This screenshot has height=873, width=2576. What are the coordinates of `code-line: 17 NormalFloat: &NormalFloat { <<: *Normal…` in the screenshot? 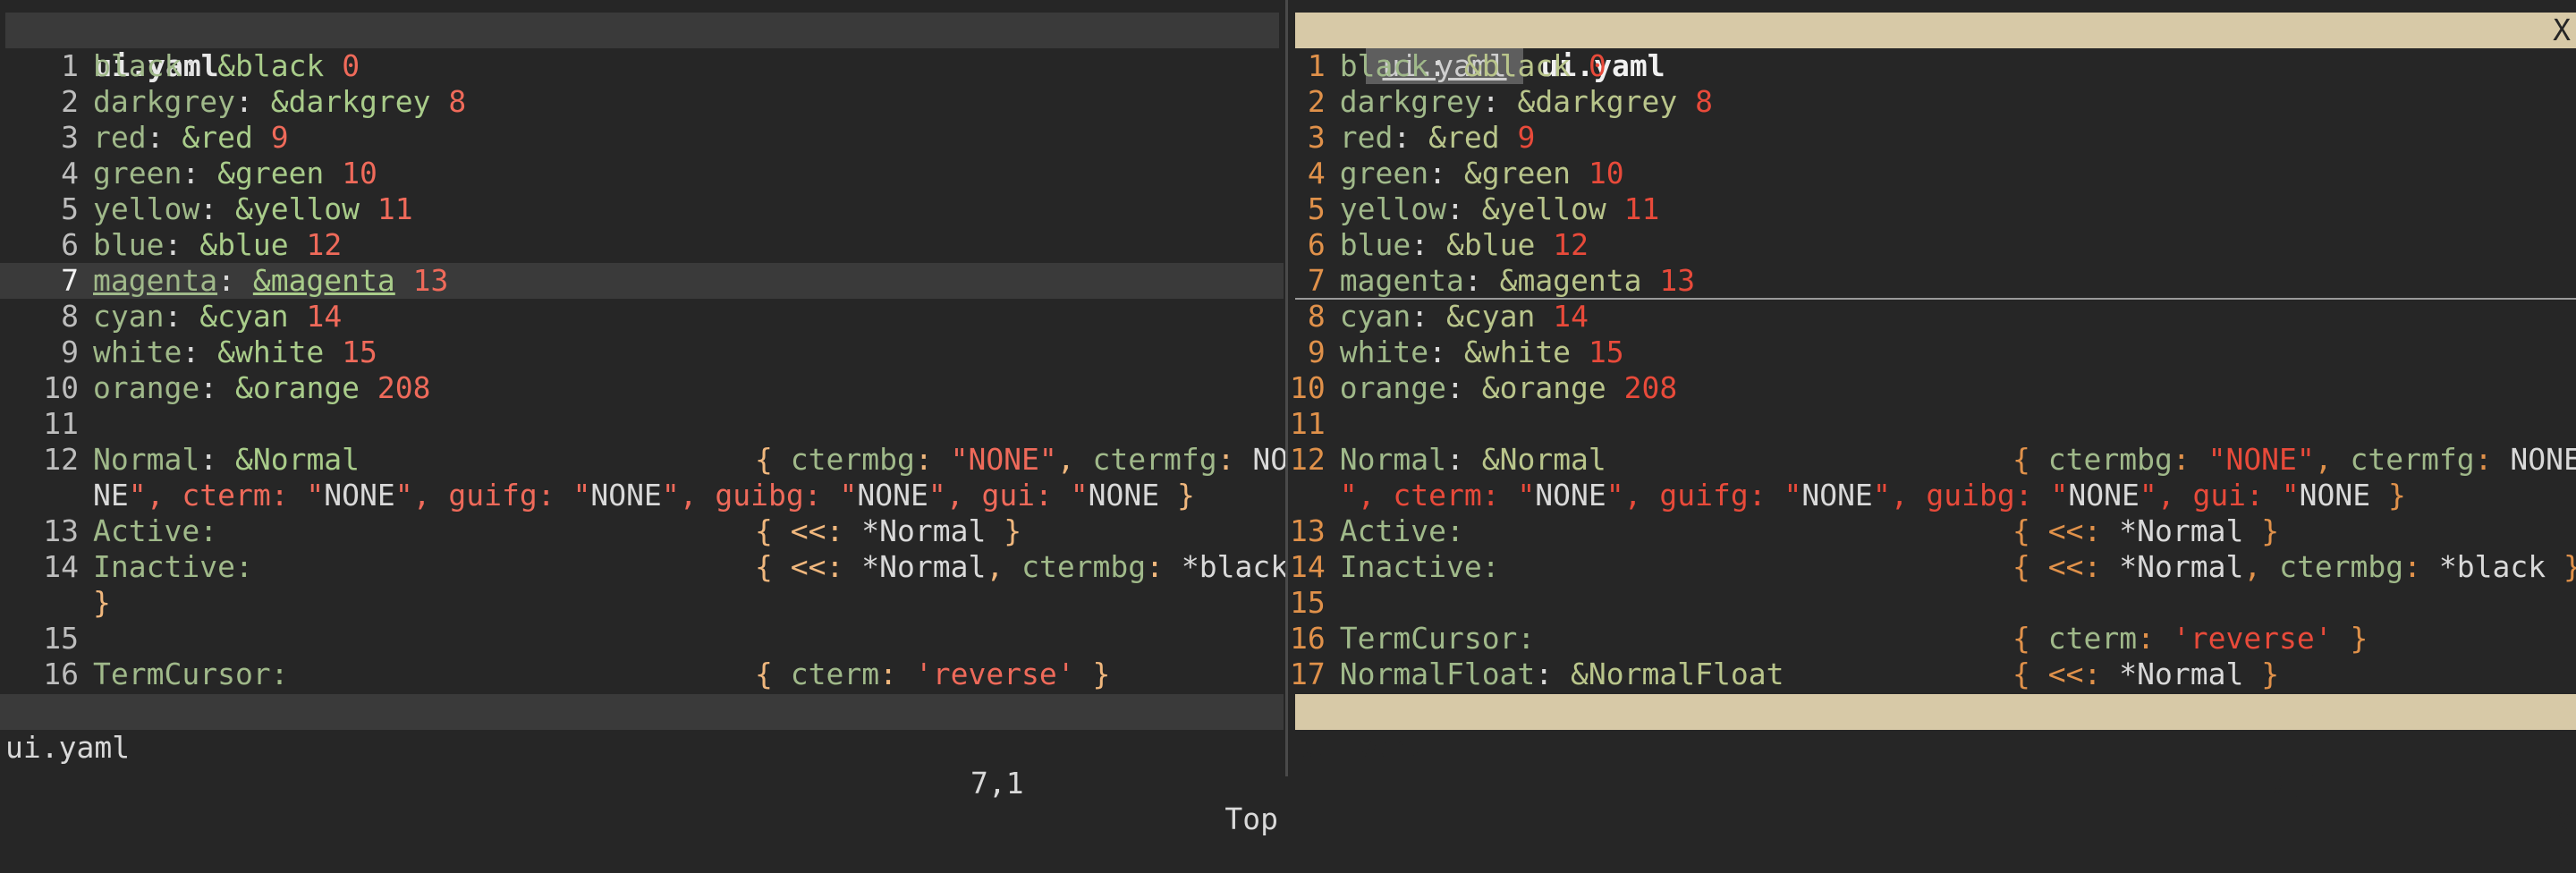 It's located at (1932, 674).